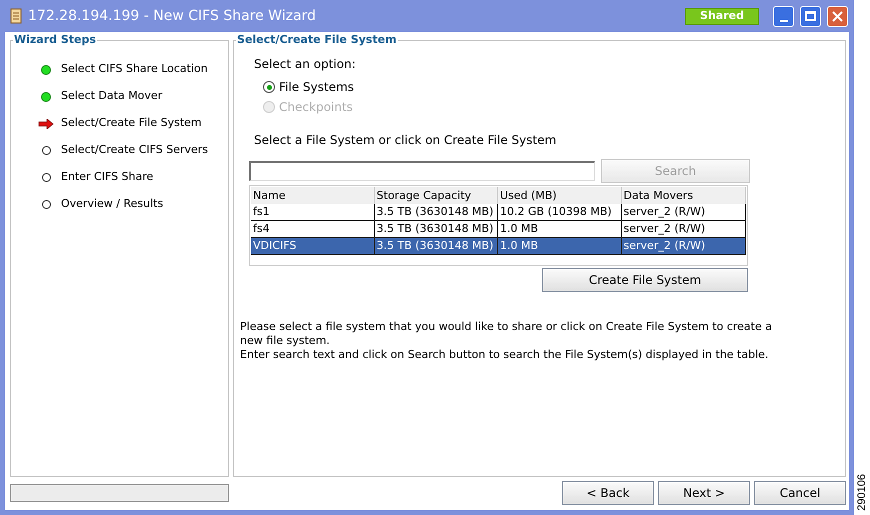 This screenshot has width=870, height=515. Describe the element at coordinates (862, 492) in the screenshot. I see `figure-number: 290106` at that location.